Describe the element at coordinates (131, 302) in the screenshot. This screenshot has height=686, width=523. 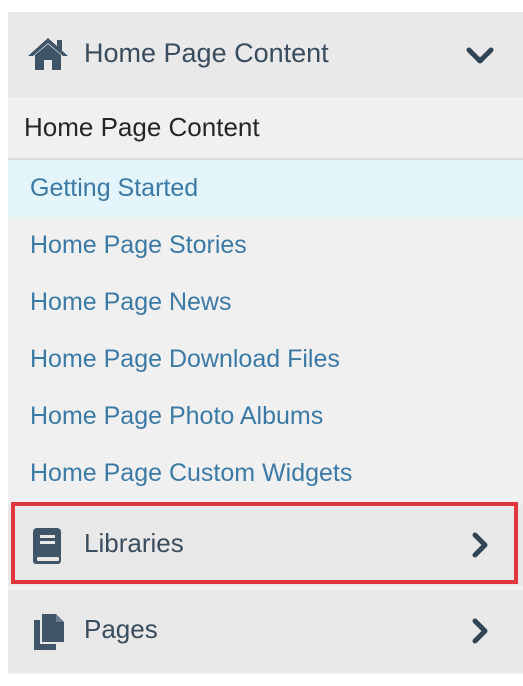
I see `nav-item-label: Home Page News` at that location.